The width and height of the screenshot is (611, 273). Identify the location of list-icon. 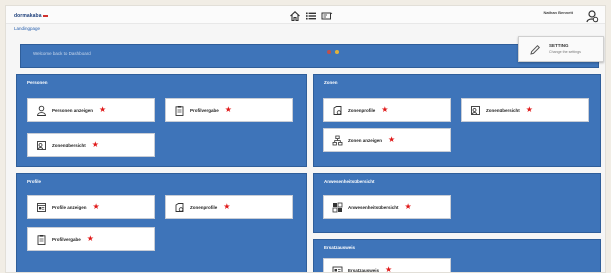
(311, 16).